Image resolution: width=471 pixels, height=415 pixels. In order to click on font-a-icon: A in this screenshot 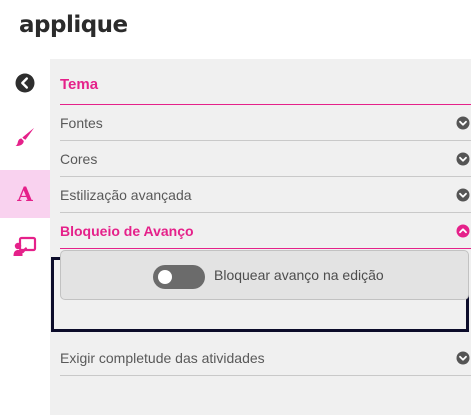, I will do `click(24, 194)`.